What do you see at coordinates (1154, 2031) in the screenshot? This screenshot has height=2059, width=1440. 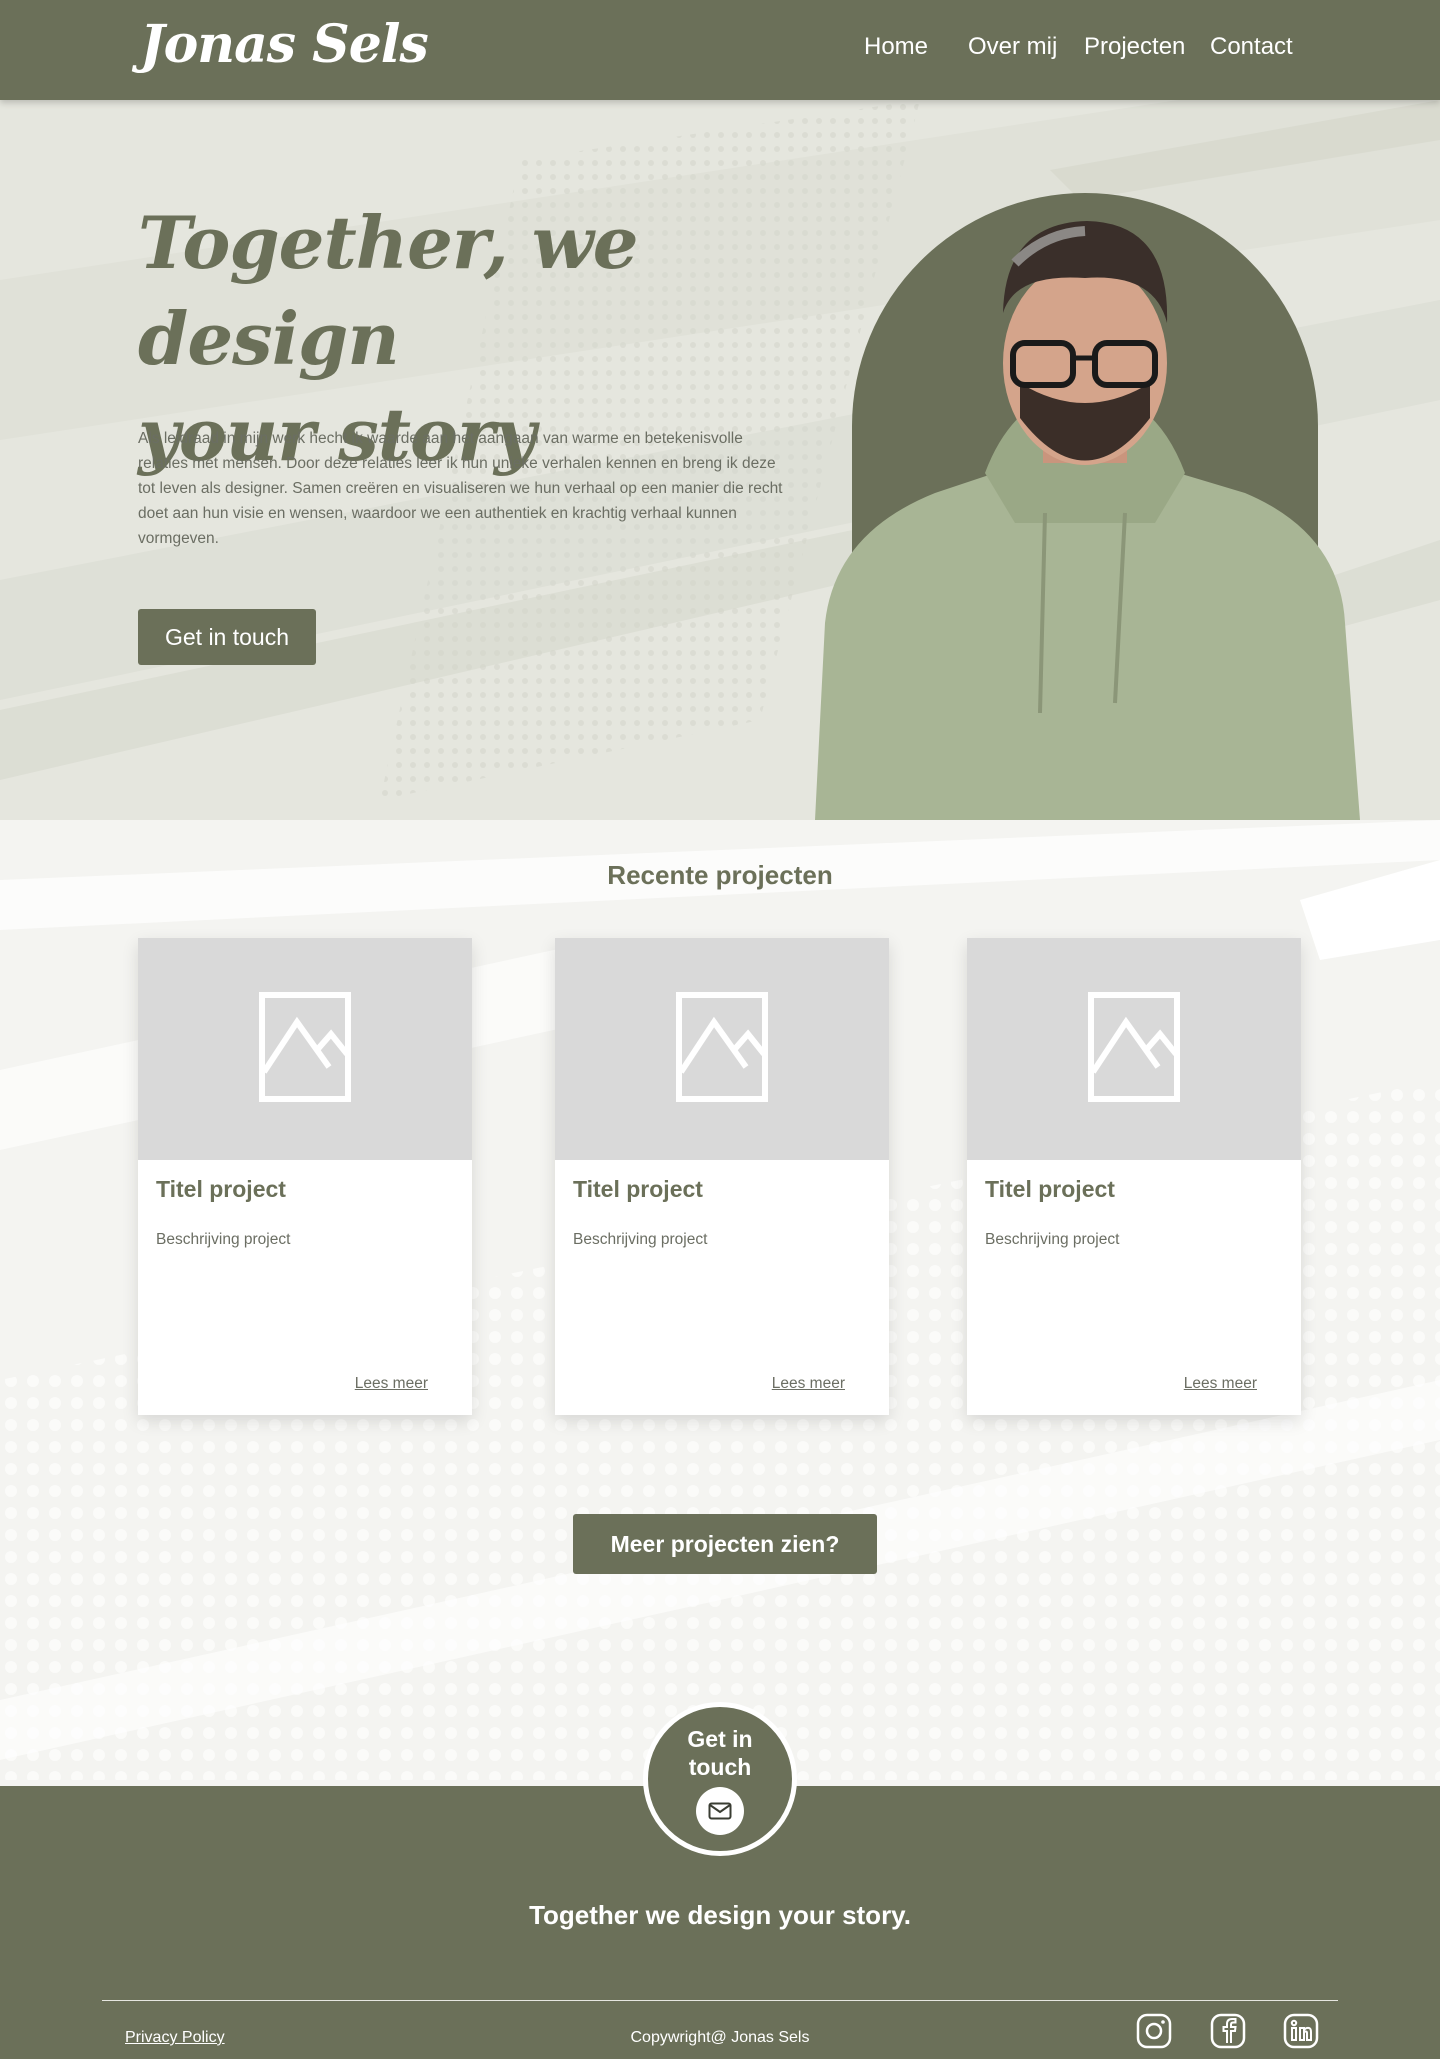 I see `instagram-icon` at bounding box center [1154, 2031].